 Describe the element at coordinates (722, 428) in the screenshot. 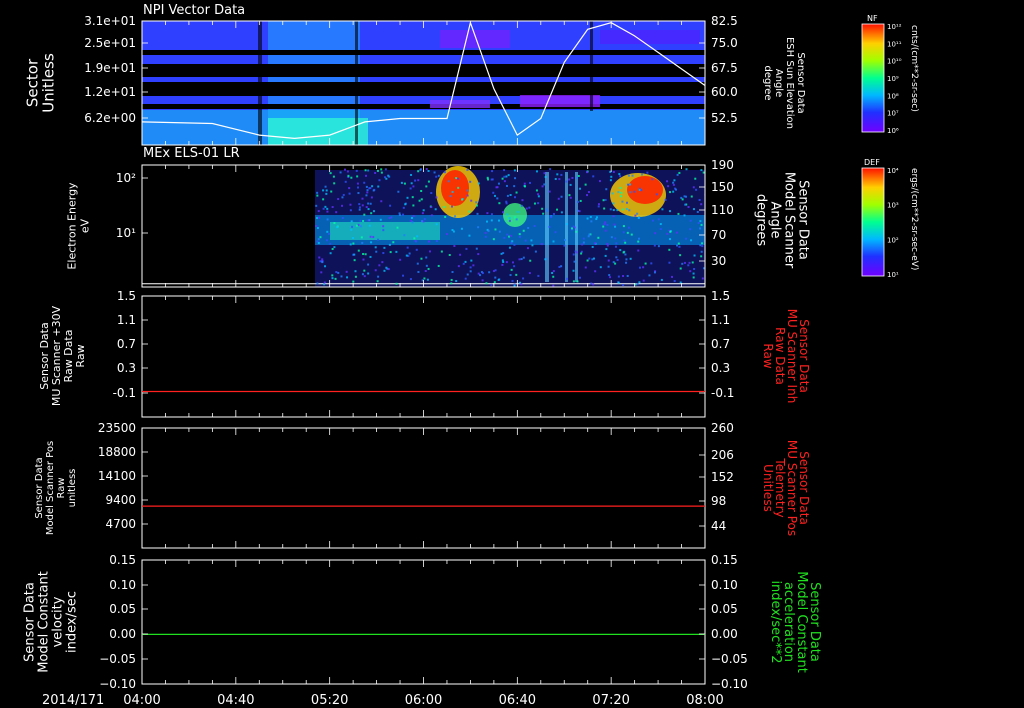

I see `right-tick-label: 260` at that location.